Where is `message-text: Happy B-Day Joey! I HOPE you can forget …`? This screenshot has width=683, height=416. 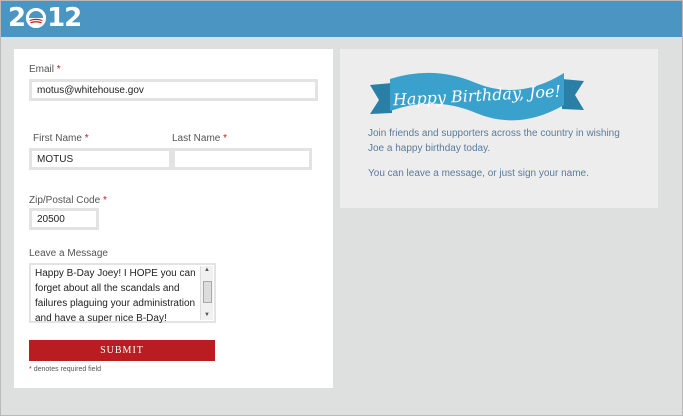
message-text: Happy B-Day Joey! I HOPE you can forget … is located at coordinates (115, 296).